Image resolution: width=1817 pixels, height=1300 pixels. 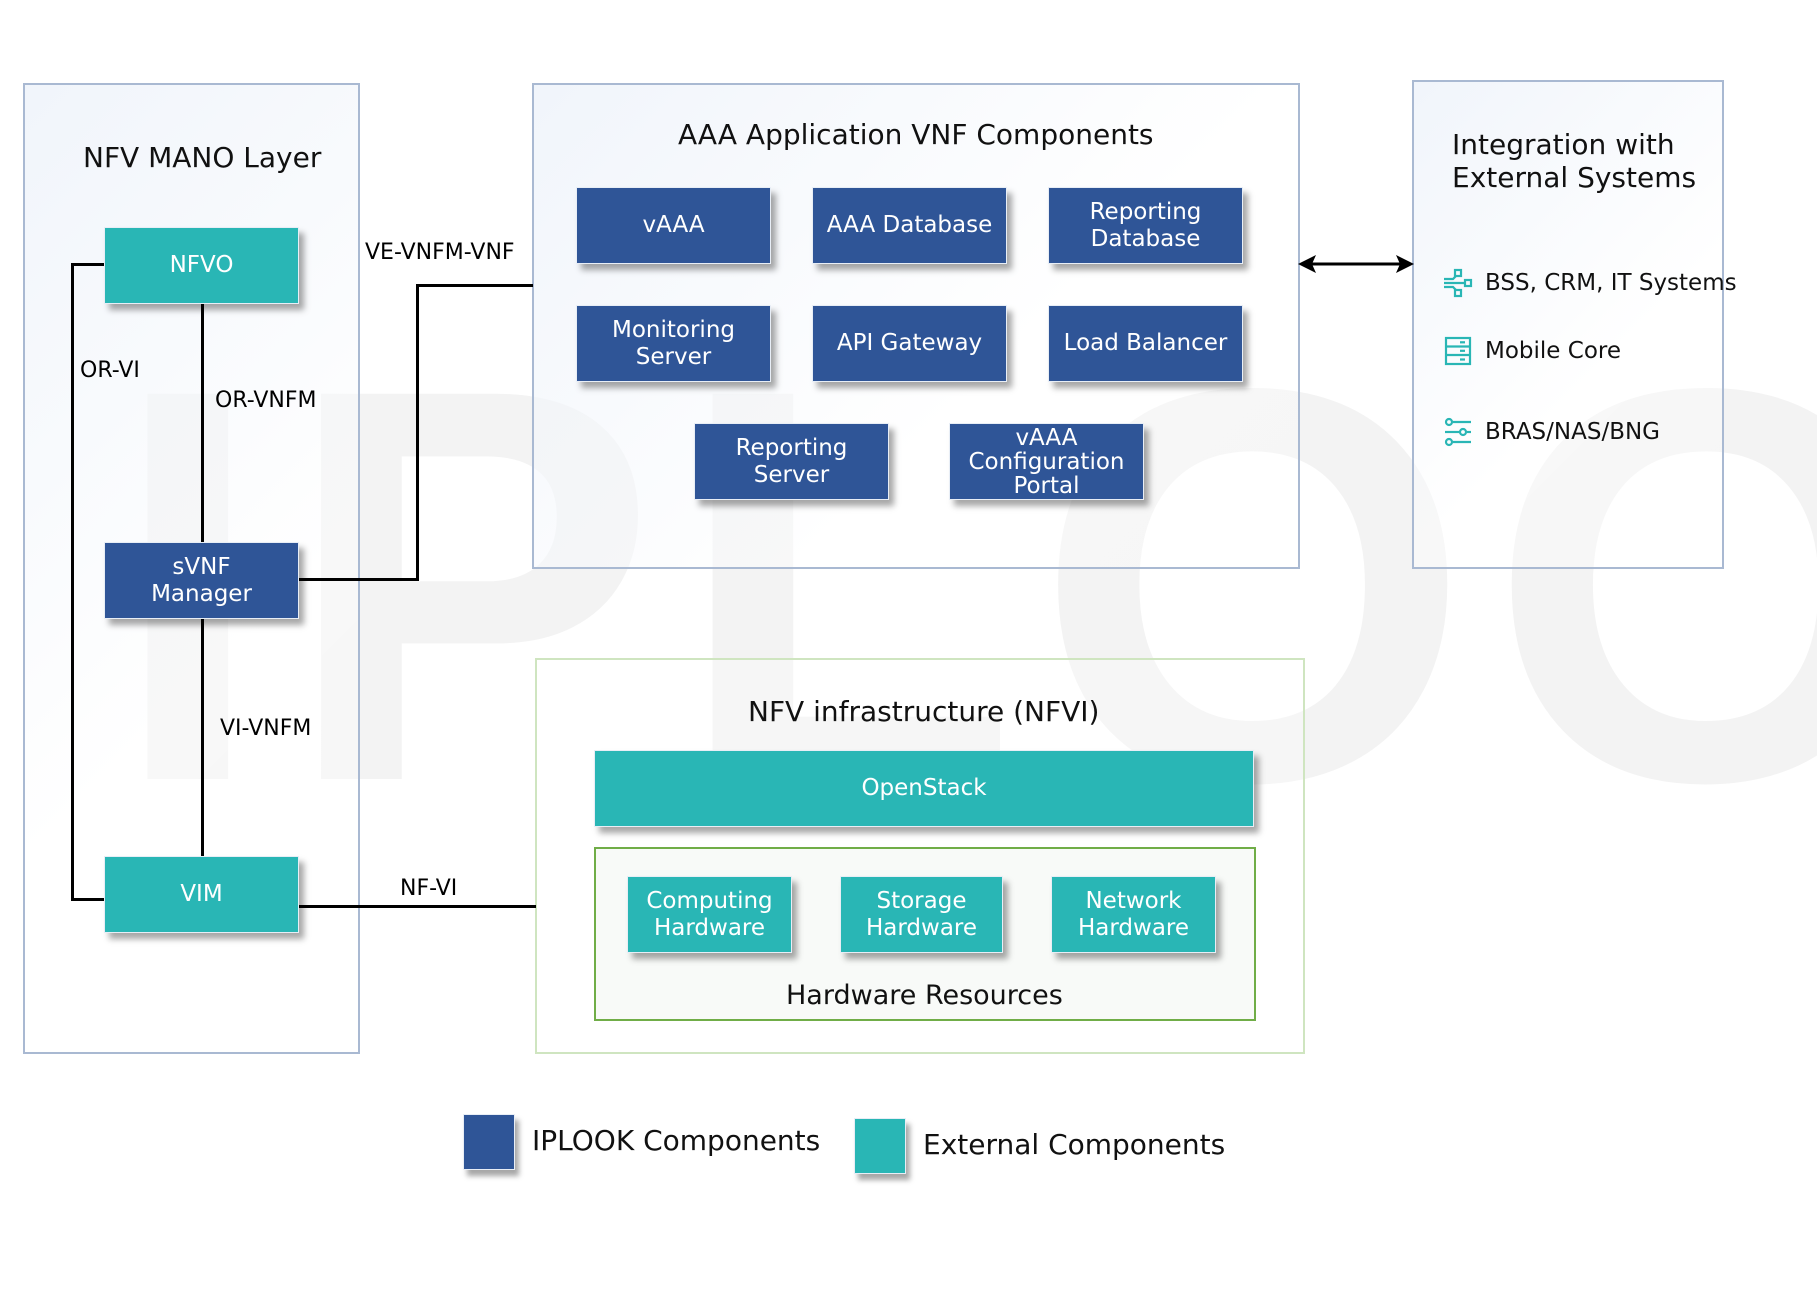 What do you see at coordinates (1563, 144) in the screenshot?
I see `integration-title-line1: Integration with` at bounding box center [1563, 144].